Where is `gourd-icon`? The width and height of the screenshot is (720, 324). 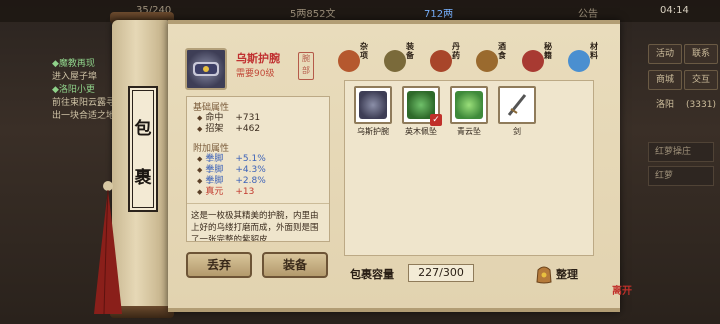 gourd-icon is located at coordinates (441, 61).